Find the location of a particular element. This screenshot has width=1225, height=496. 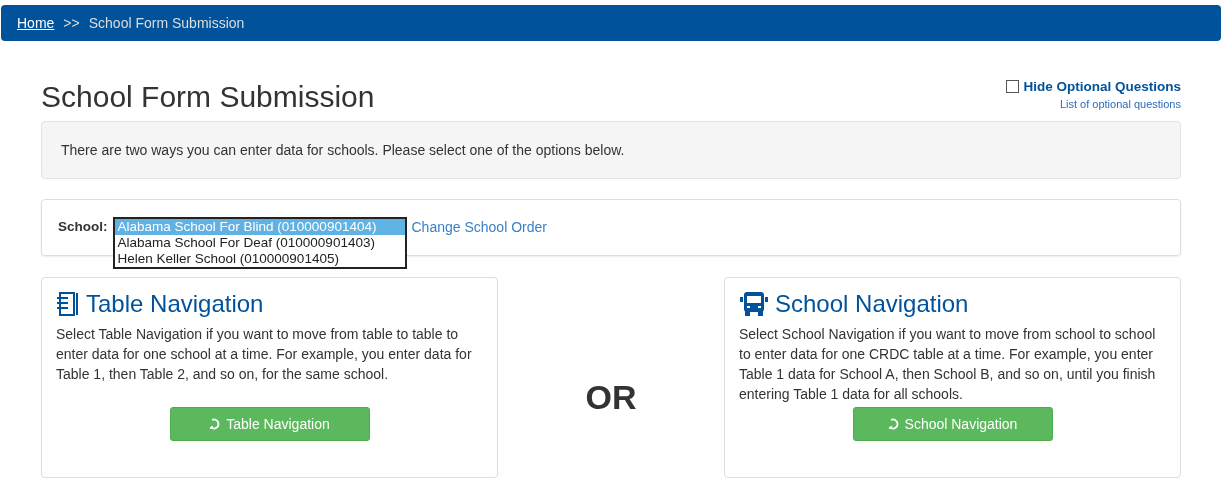

card-title: School Navigation is located at coordinates (872, 304).